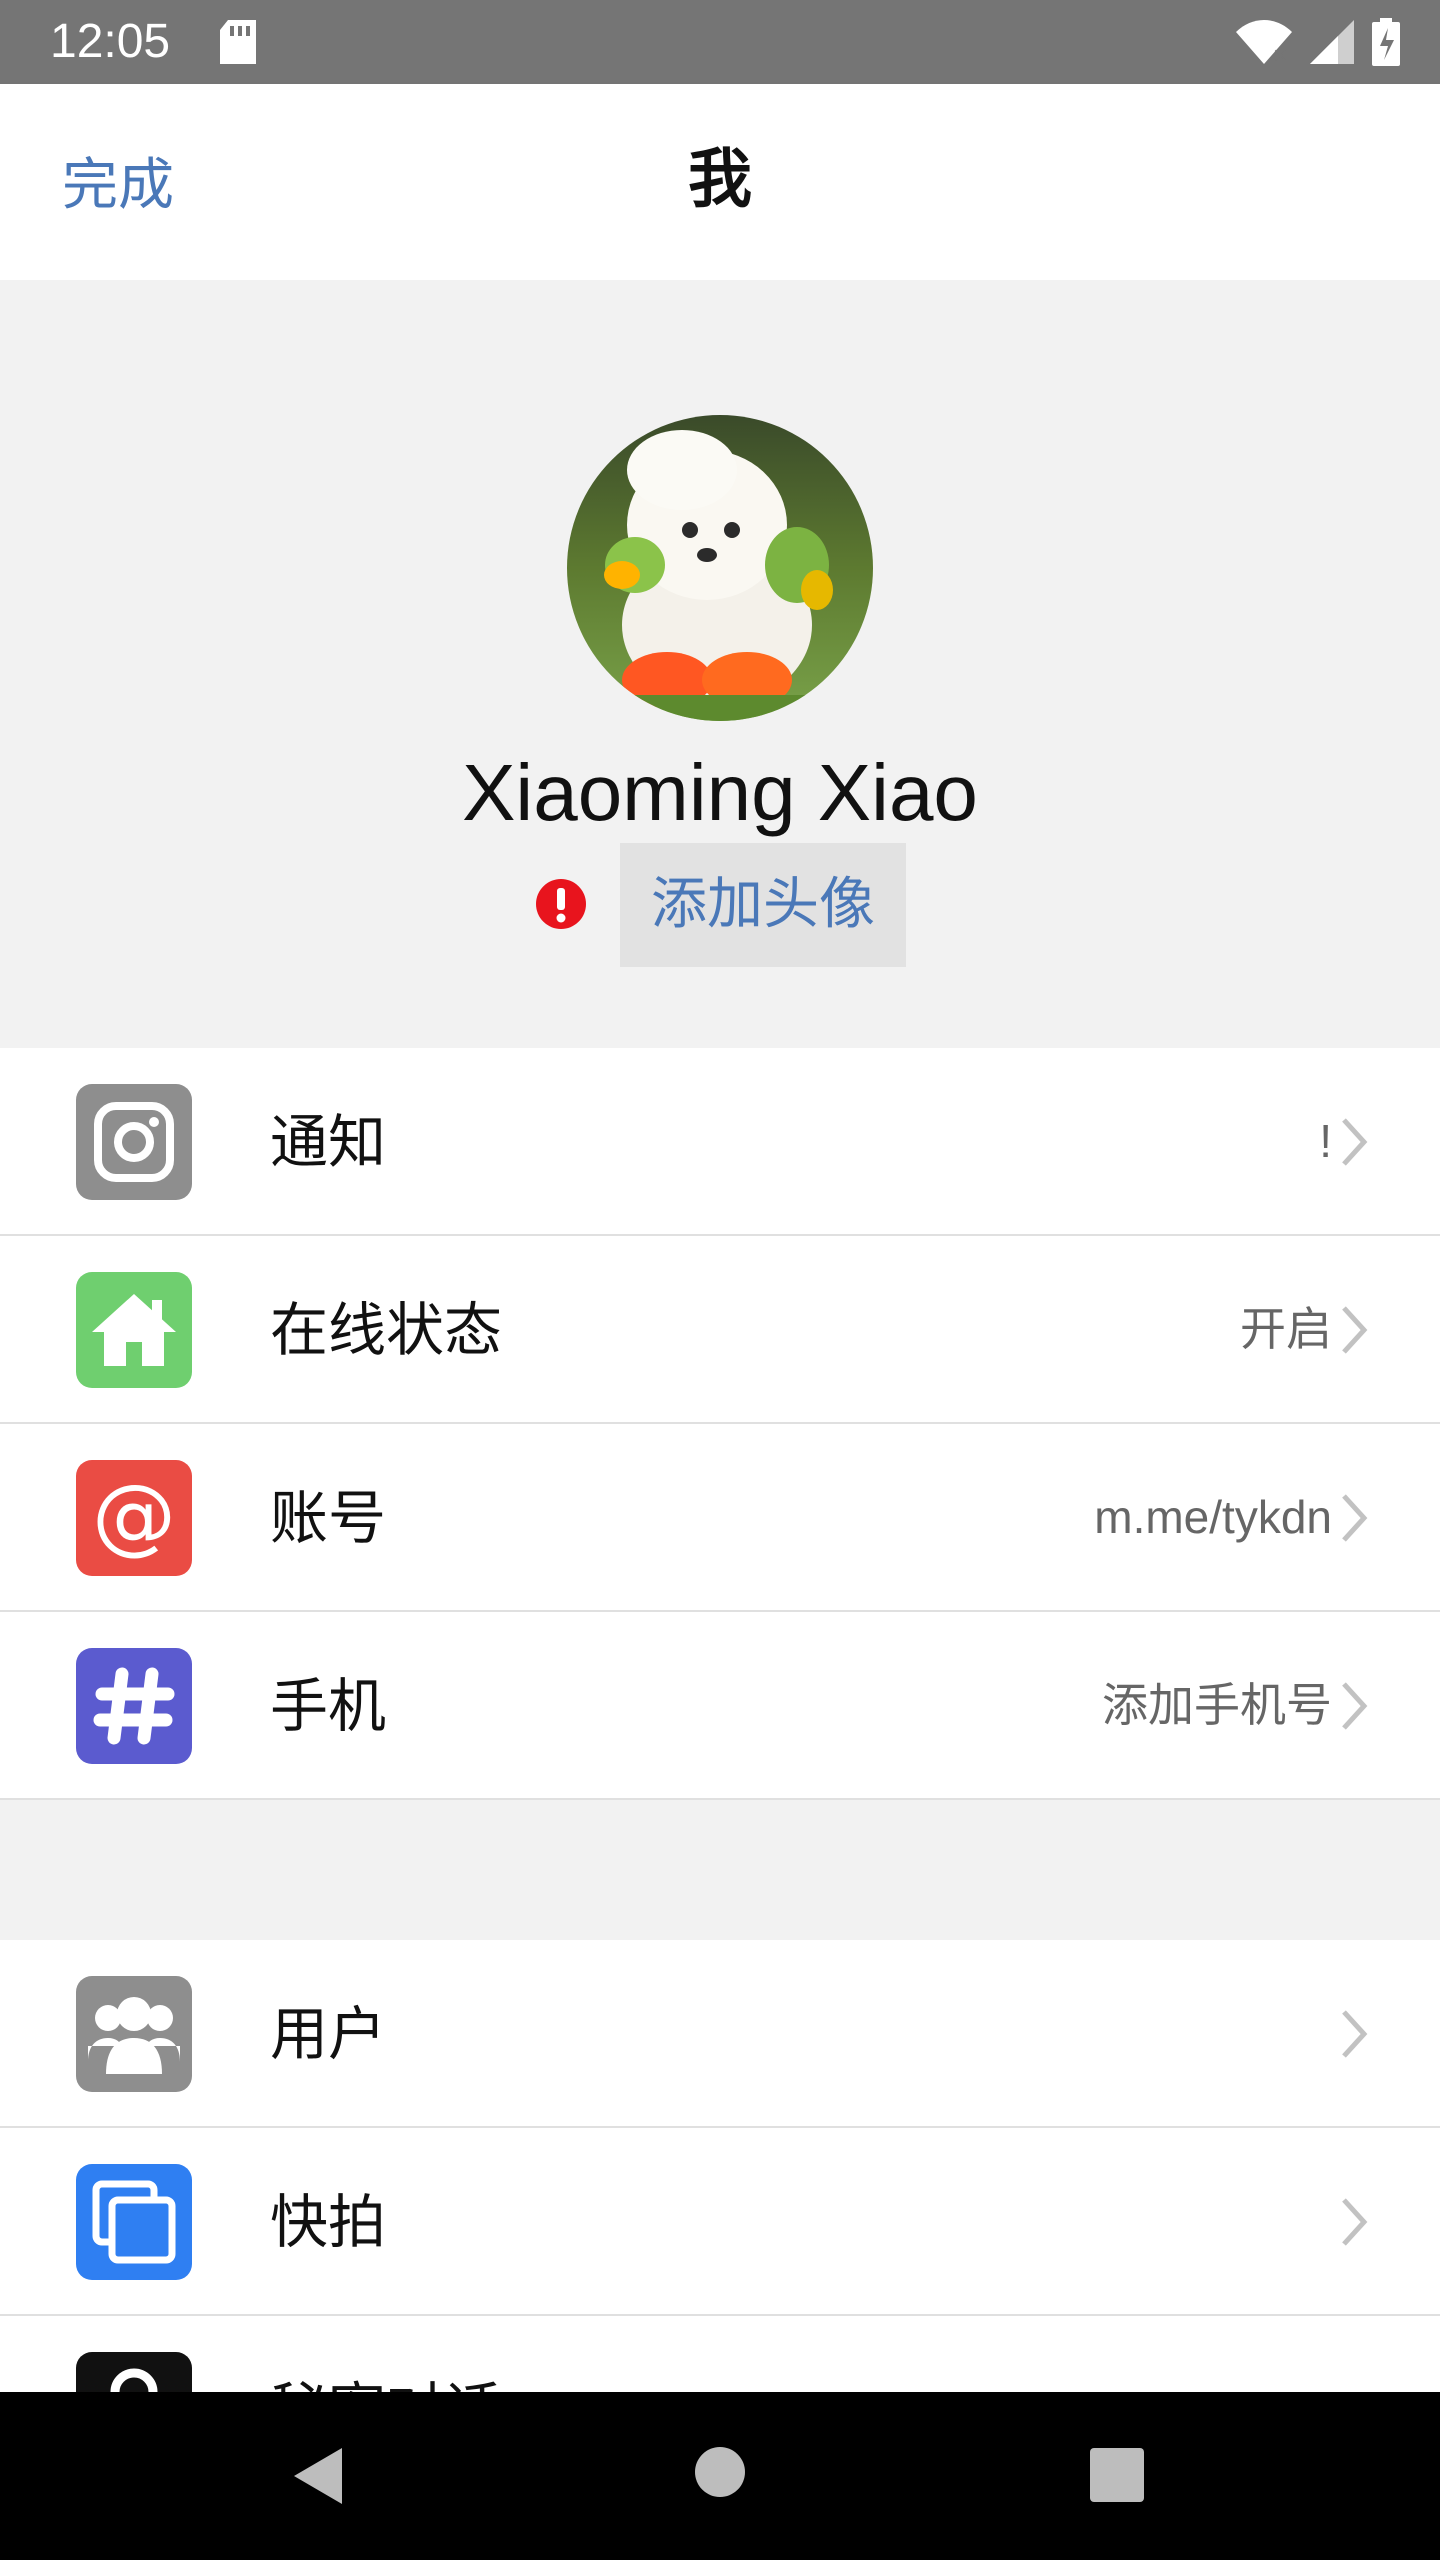 This screenshot has height=2560, width=1440. I want to click on top-navigation-bar: 完成 我, so click(720, 182).